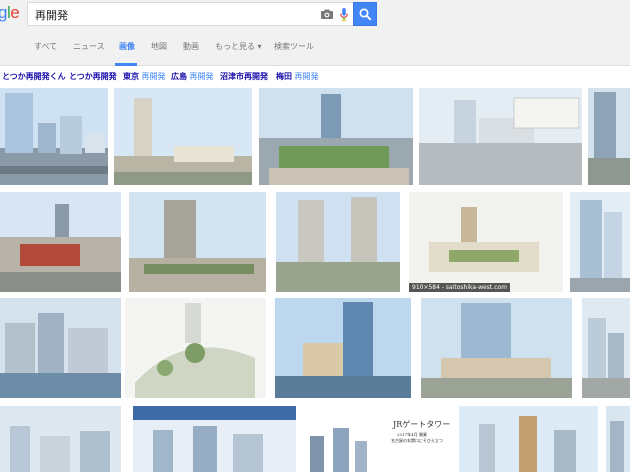 This screenshot has width=630, height=472. Describe the element at coordinates (191, 46) in the screenshot. I see `tab-videos: 動画` at that location.